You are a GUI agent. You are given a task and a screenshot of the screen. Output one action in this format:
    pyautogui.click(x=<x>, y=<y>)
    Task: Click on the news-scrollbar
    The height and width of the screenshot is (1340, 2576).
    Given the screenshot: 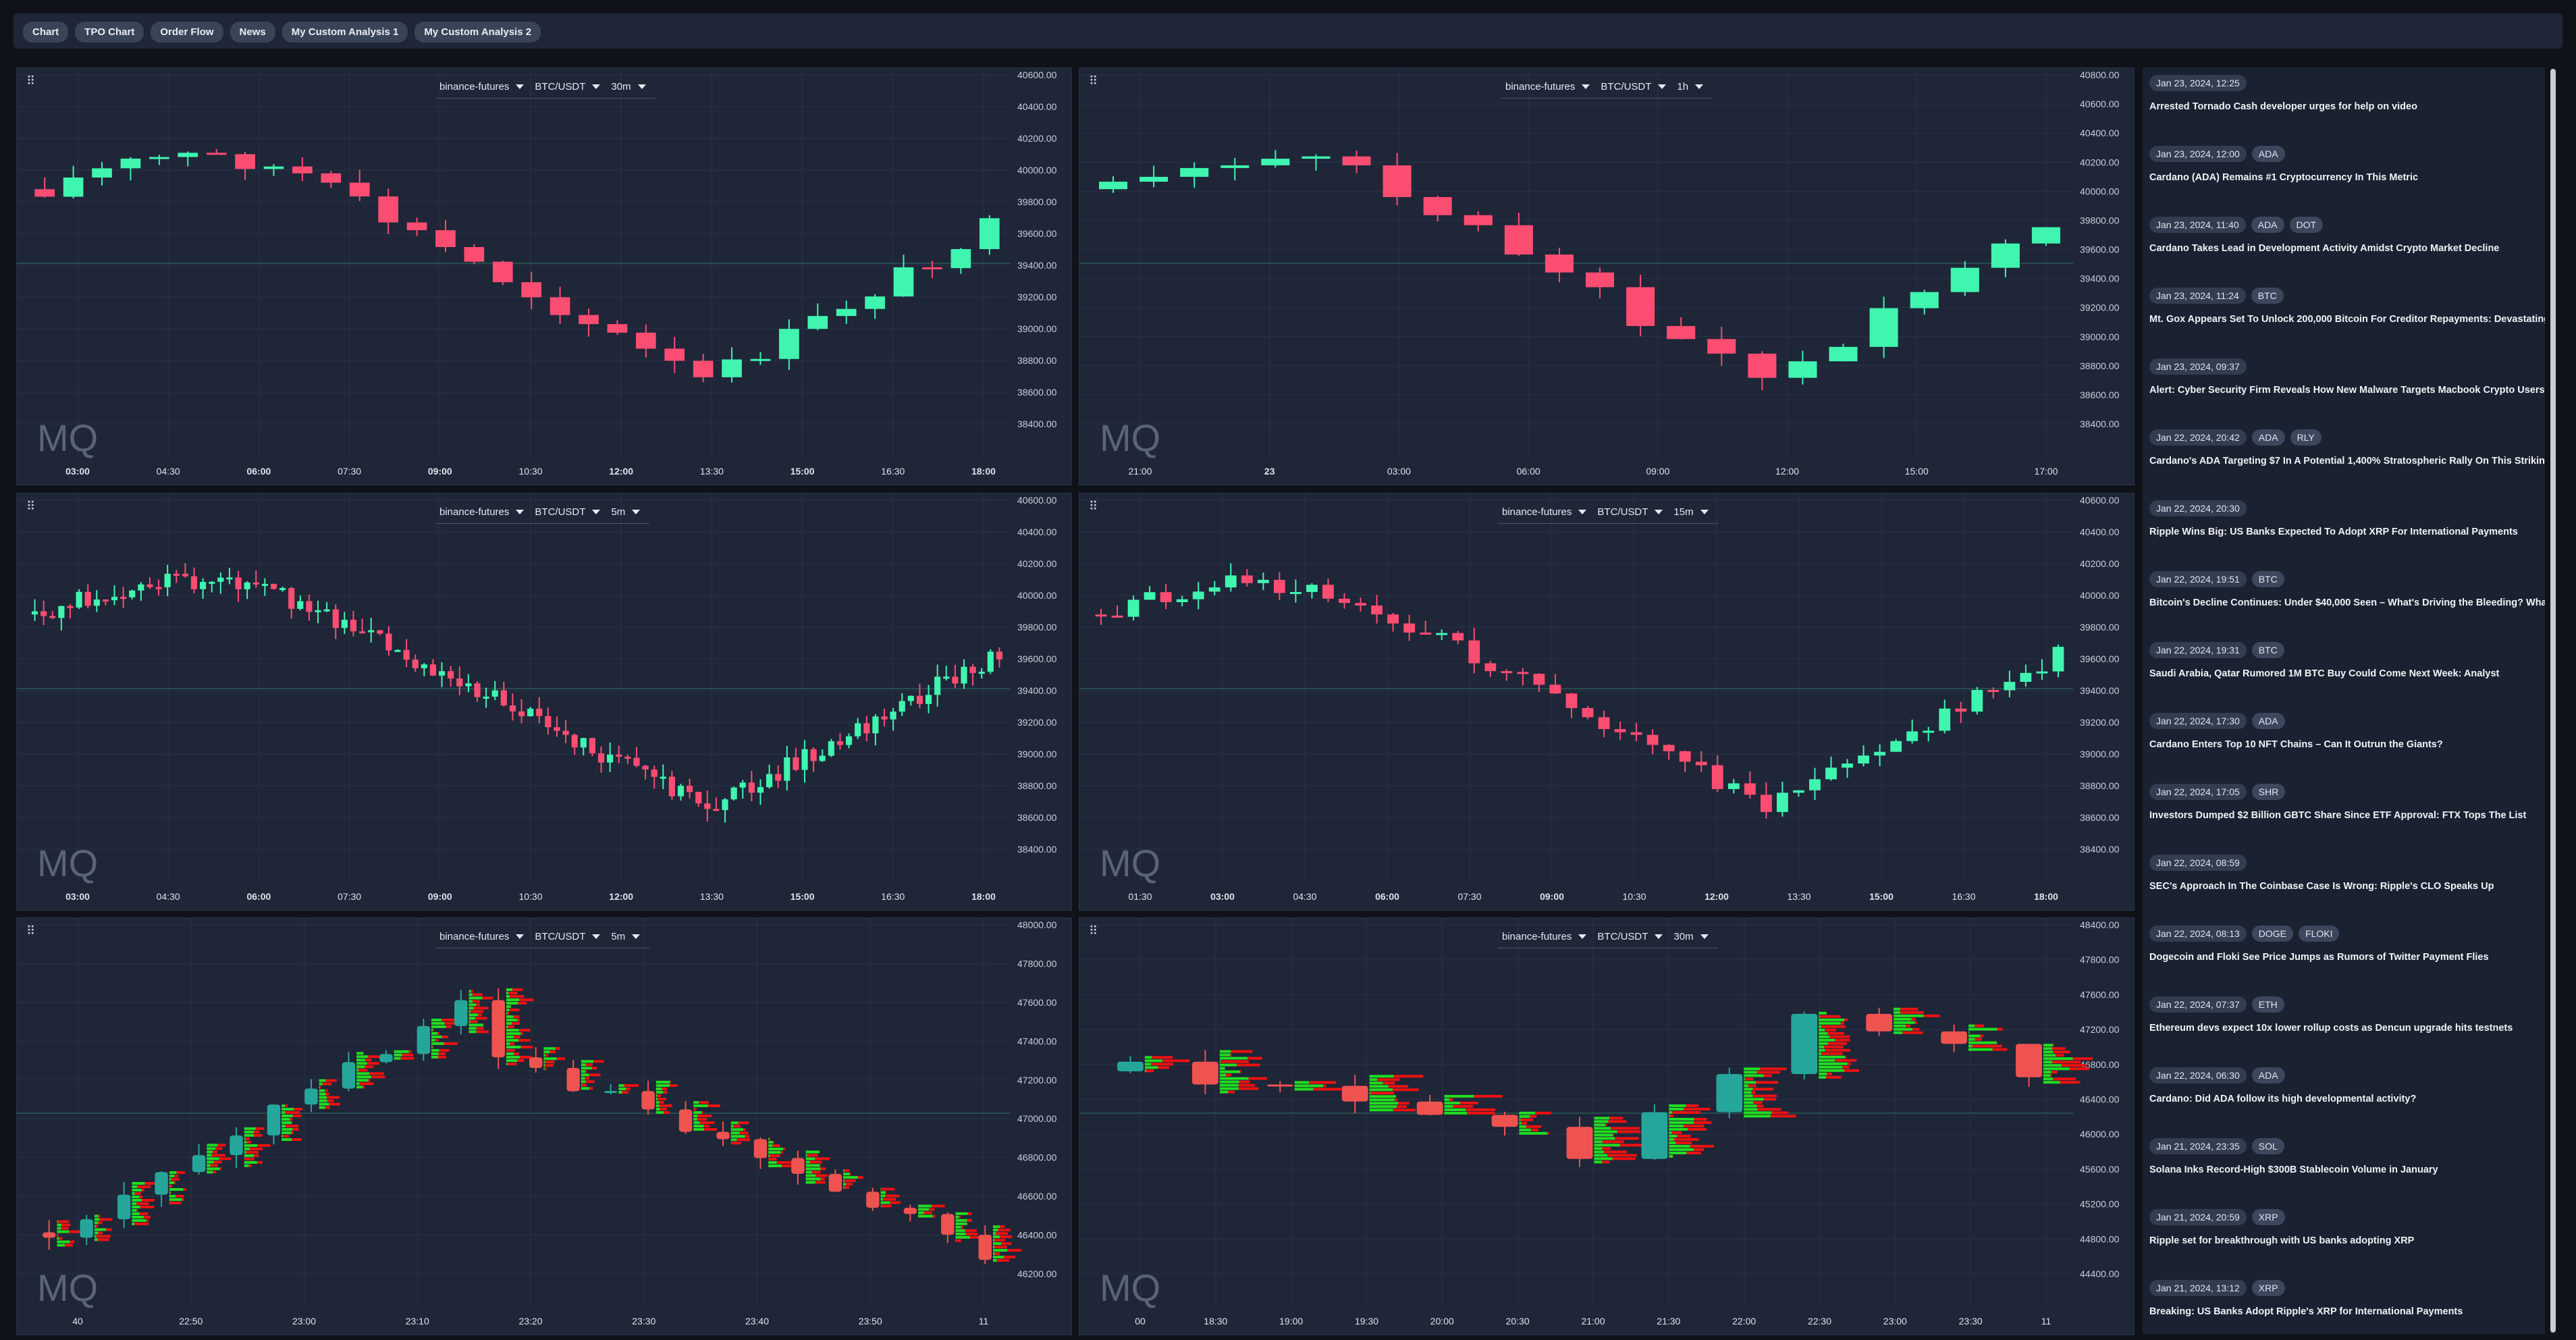 What is the action you would take?
    pyautogui.click(x=2553, y=701)
    